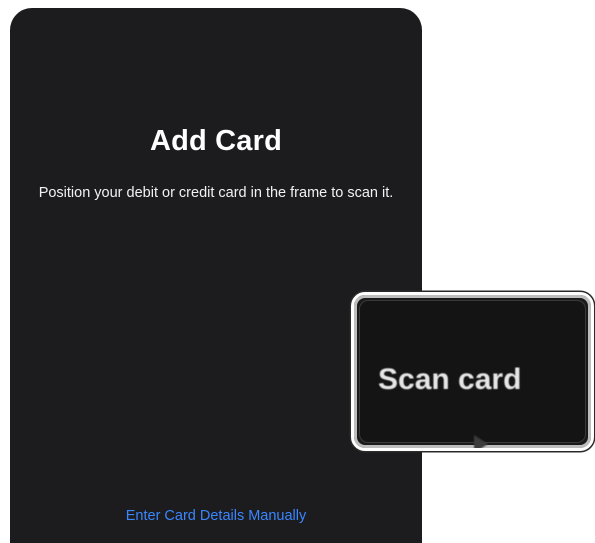 This screenshot has width=595, height=543. I want to click on enter-card-details-manually-link: Enter Card Details Manually, so click(216, 516).